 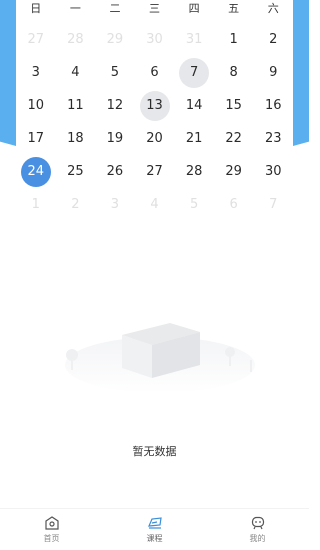 I want to click on calendar-cell: 17, so click(x=36, y=138).